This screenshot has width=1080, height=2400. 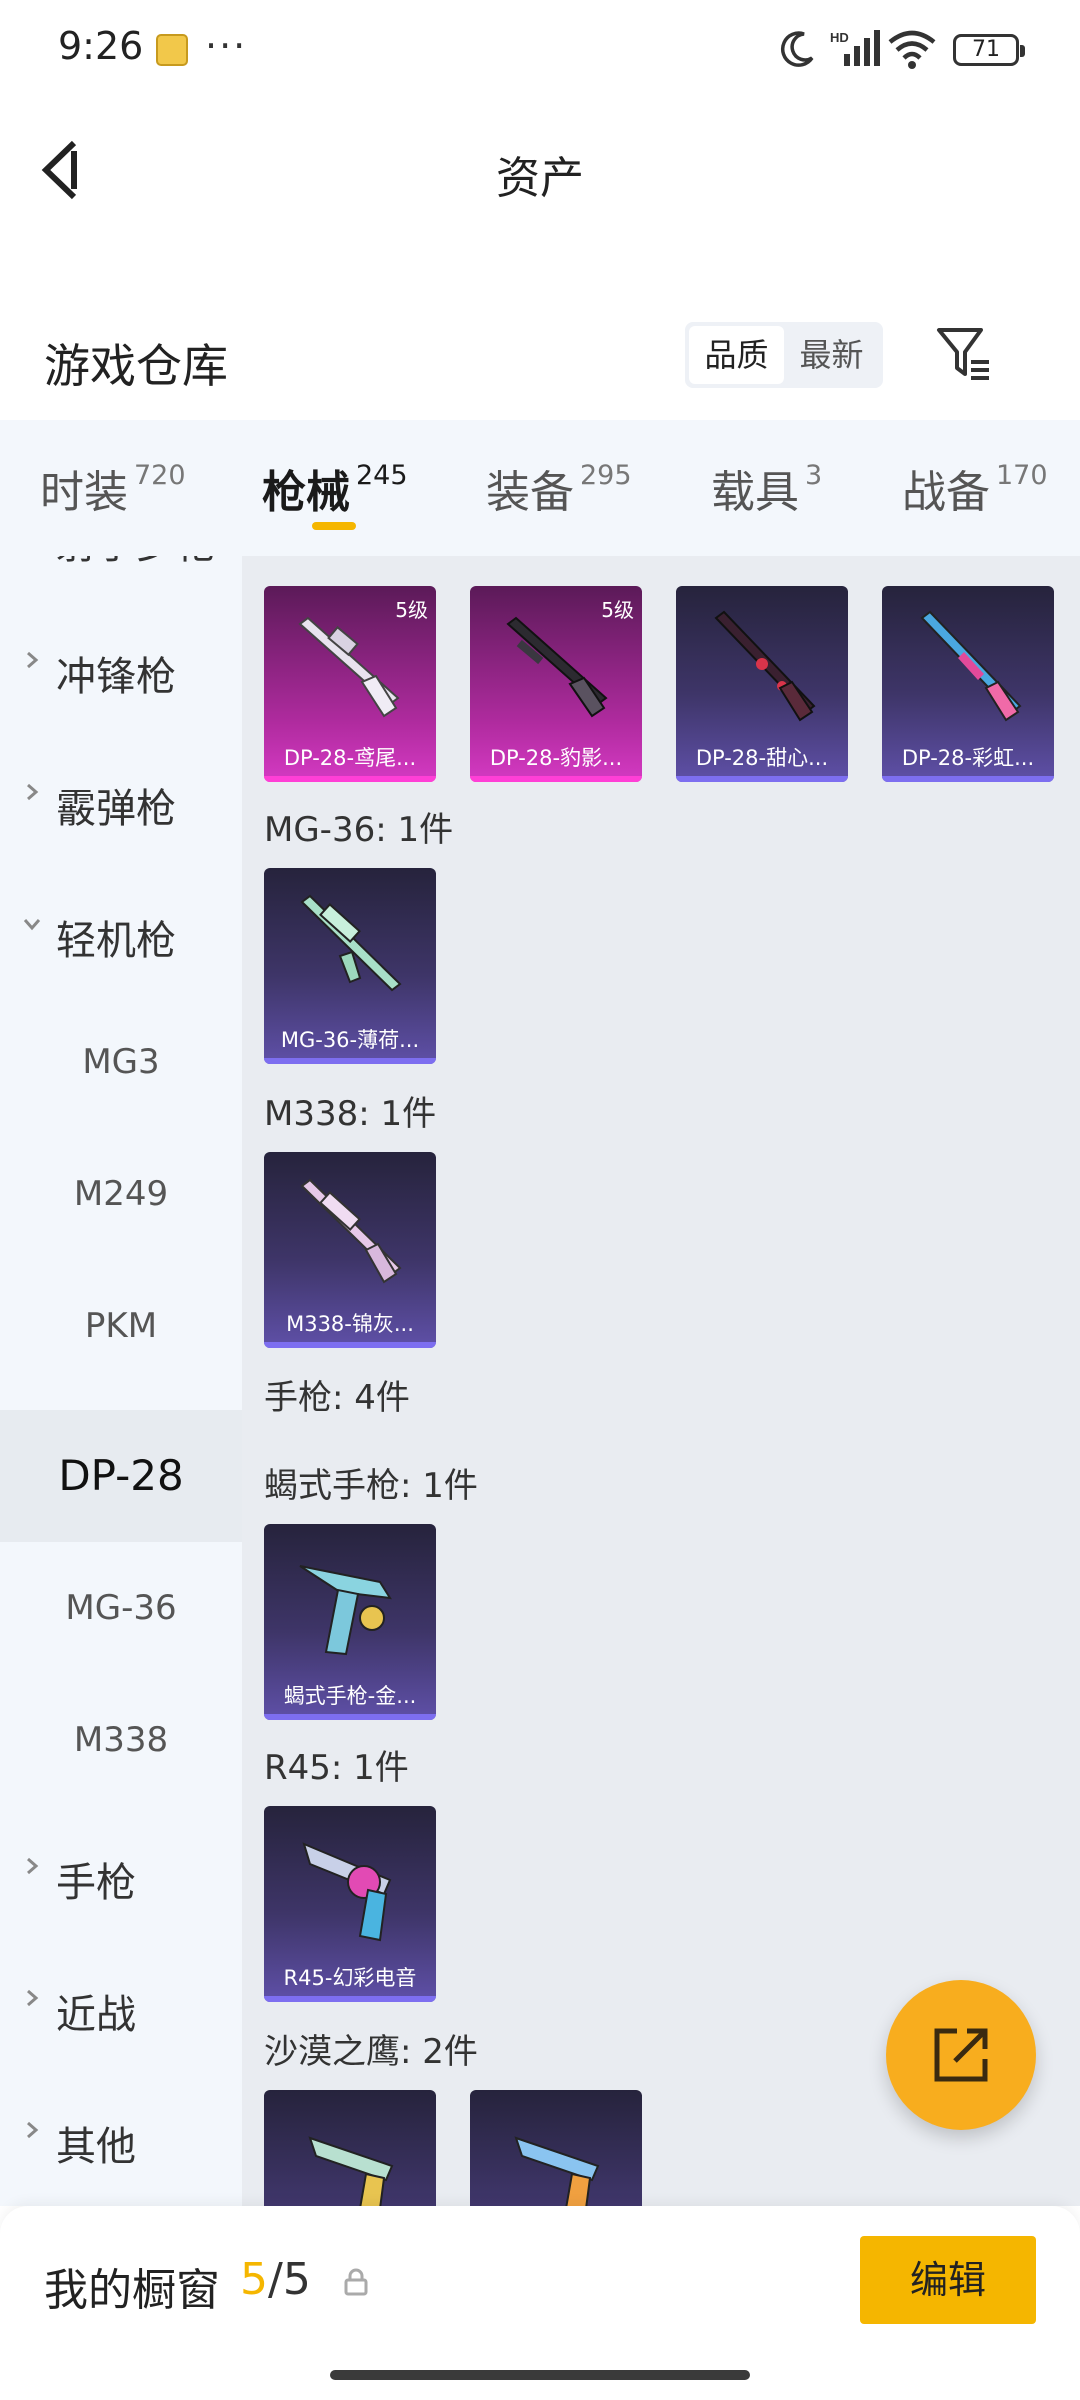 I want to click on tab-equipment: 装备 295, so click(x=559, y=488).